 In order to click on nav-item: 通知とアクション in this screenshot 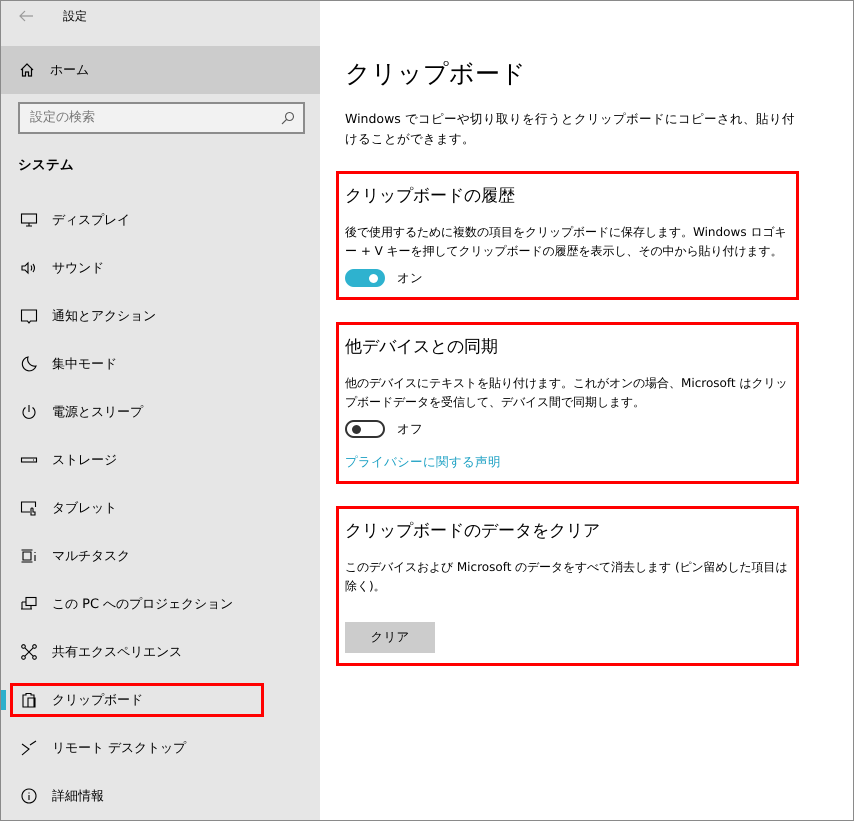, I will do `click(125, 316)`.